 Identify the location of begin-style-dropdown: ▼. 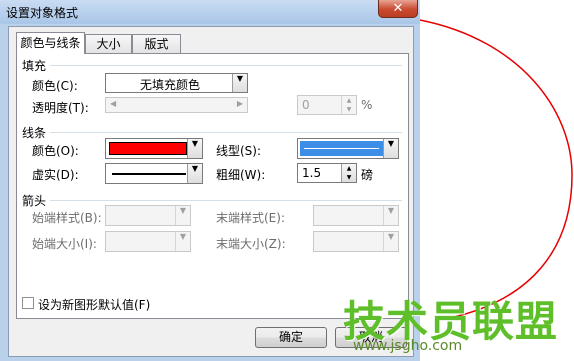
(148, 215).